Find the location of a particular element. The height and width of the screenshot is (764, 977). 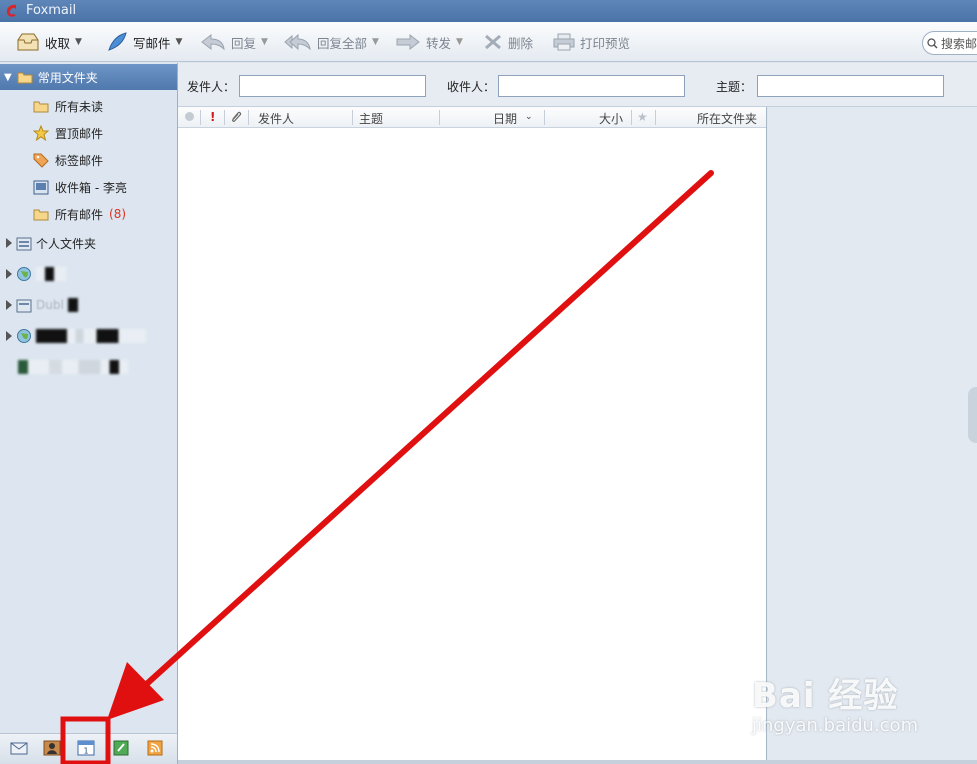

favorites-header: ▼ 常用文件夹 is located at coordinates (88, 77).